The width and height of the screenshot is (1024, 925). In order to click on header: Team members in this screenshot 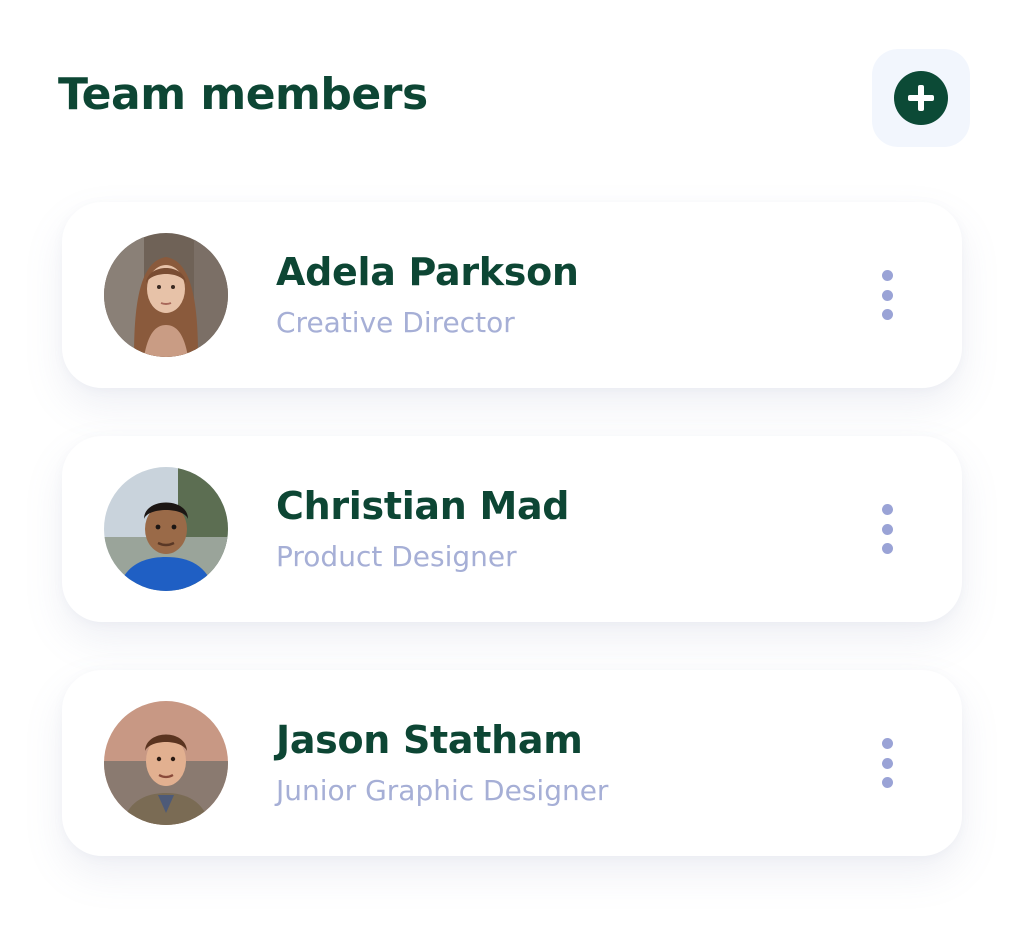, I will do `click(514, 98)`.